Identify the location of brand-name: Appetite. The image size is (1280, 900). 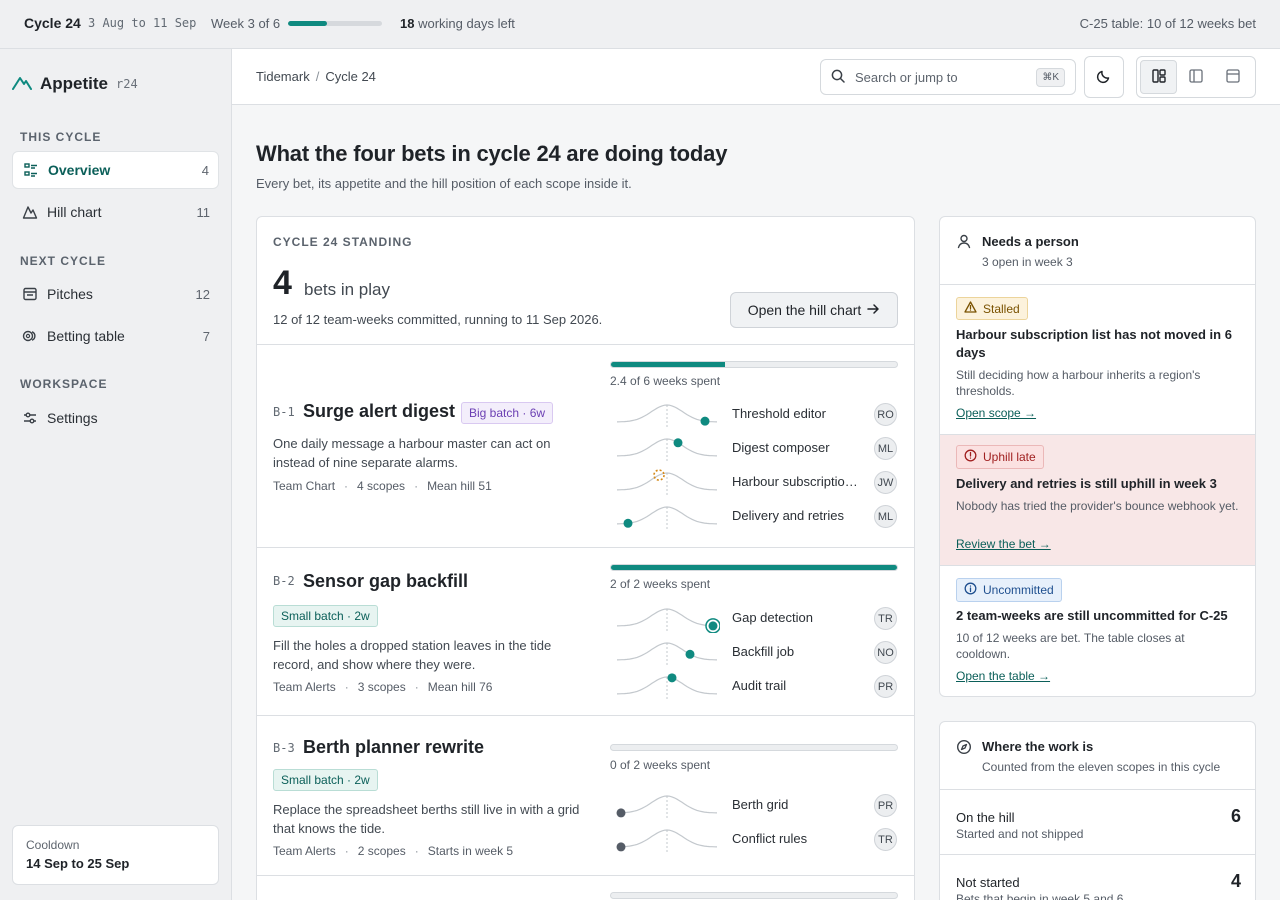
(74, 83).